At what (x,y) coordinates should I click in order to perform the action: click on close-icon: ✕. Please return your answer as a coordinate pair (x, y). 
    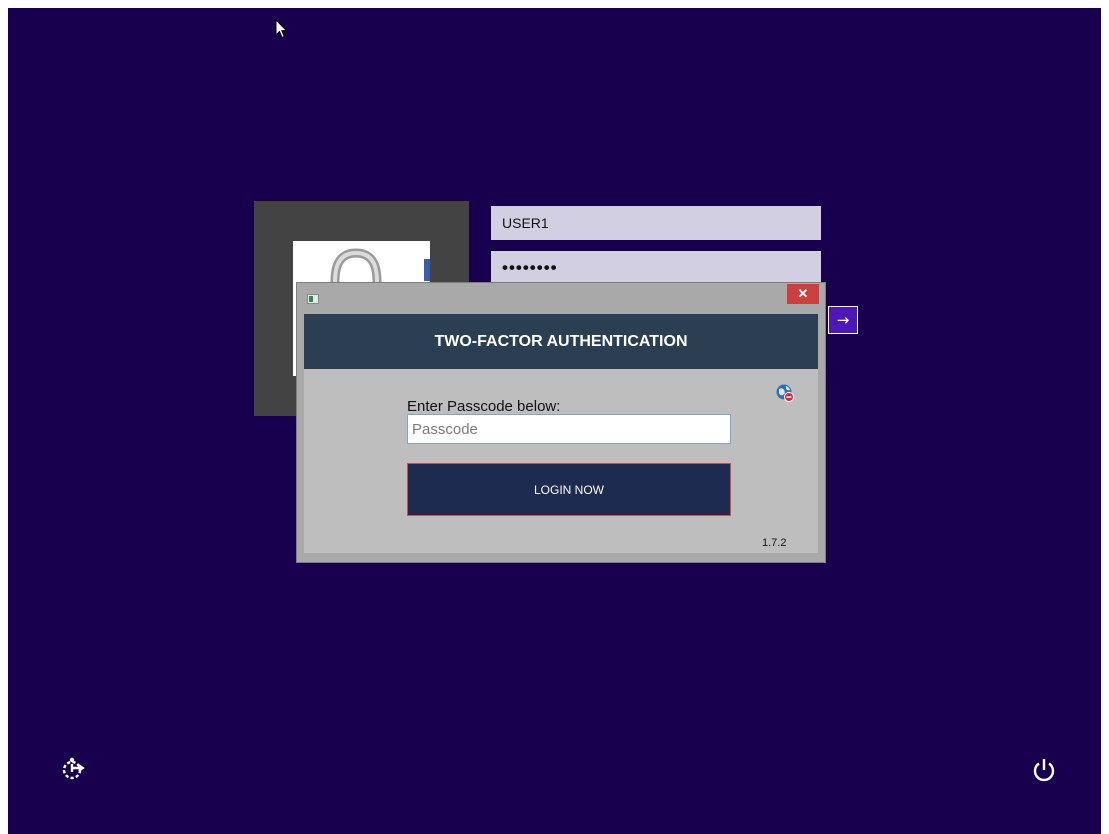
    Looking at the image, I should click on (803, 293).